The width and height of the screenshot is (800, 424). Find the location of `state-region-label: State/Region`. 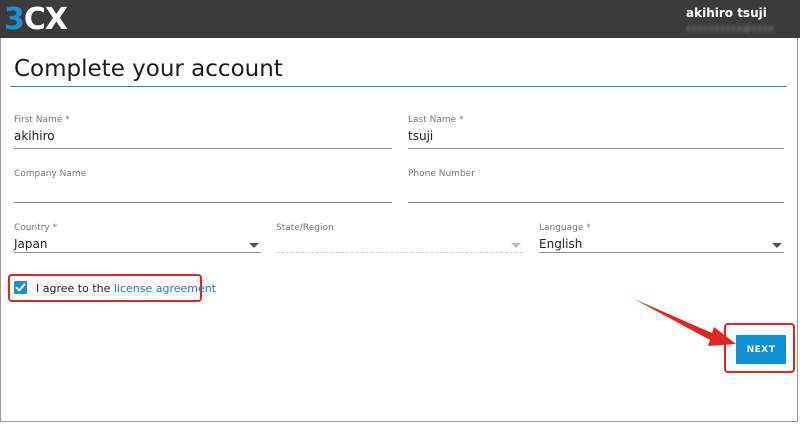

state-region-label: State/Region is located at coordinates (305, 228).